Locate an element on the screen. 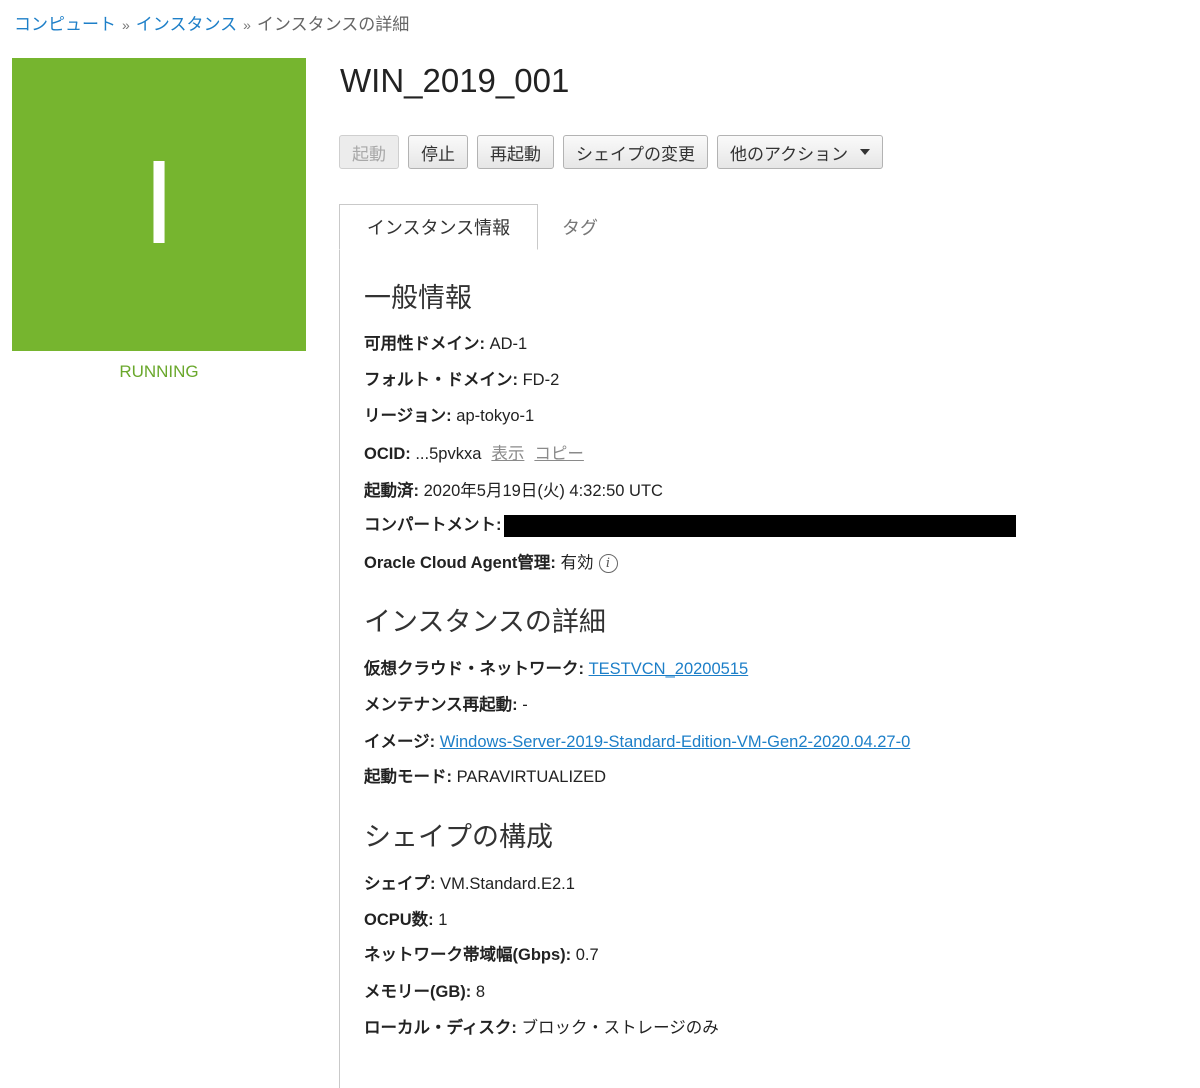 This screenshot has width=1200, height=1088. maintenance-reboot-field: メンテナンス再起動: - is located at coordinates (446, 703).